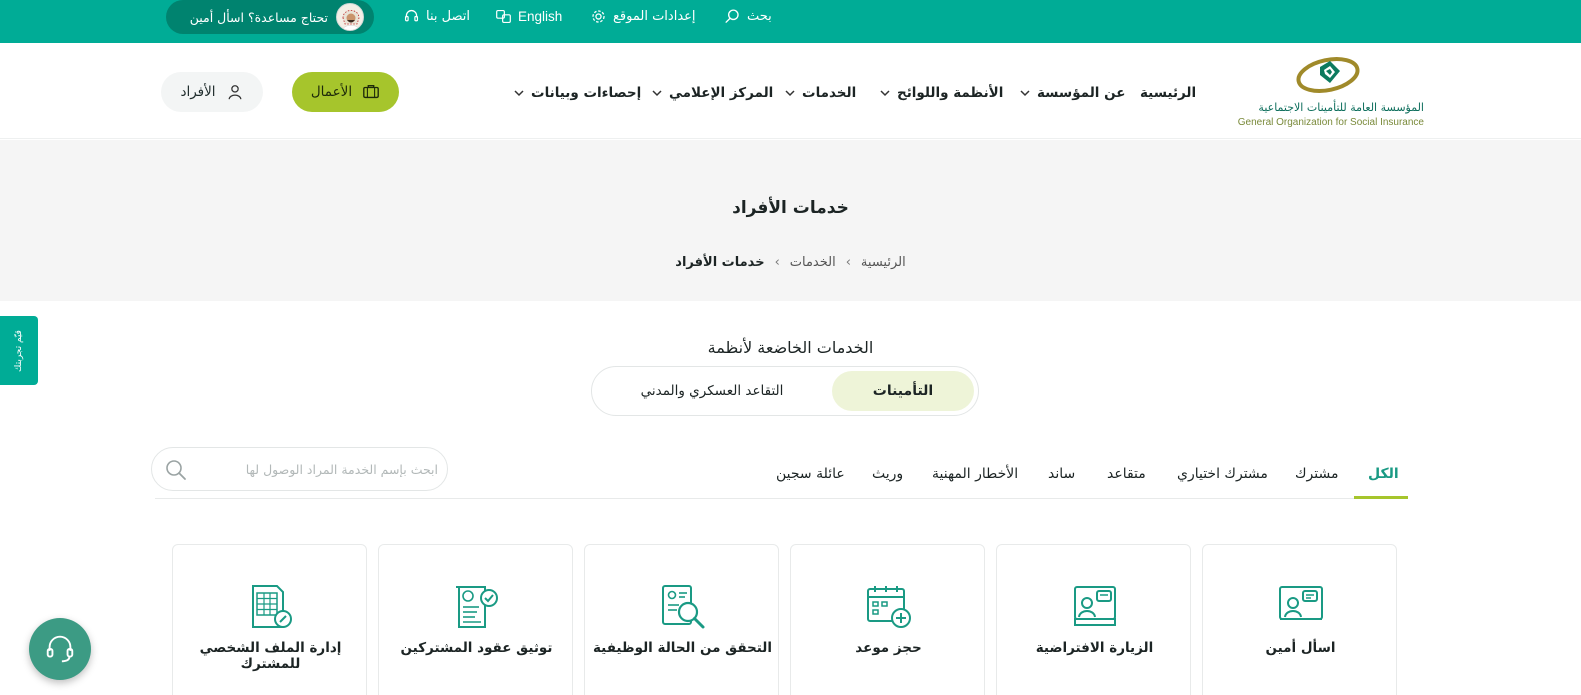  I want to click on service-card-virtual-visit: الزيارة الافتراضية, so click(1093, 619).